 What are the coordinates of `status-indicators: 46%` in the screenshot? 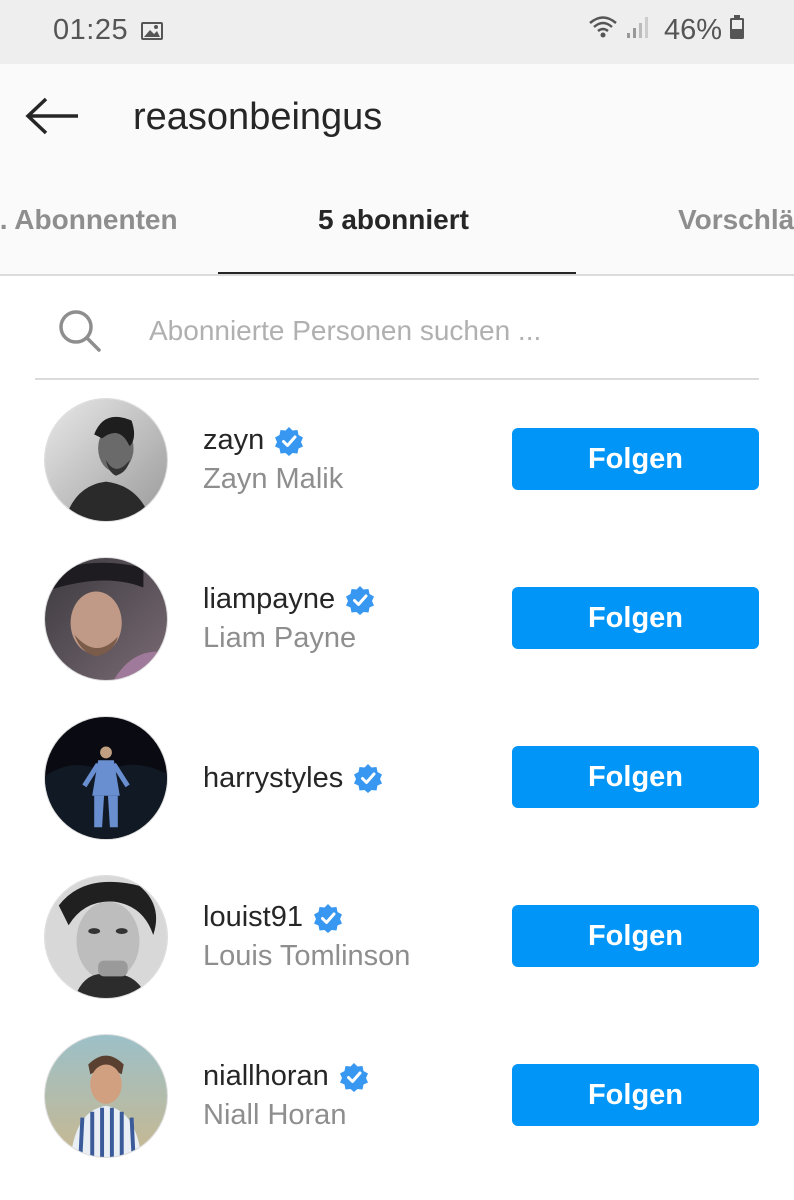 It's located at (666, 30).